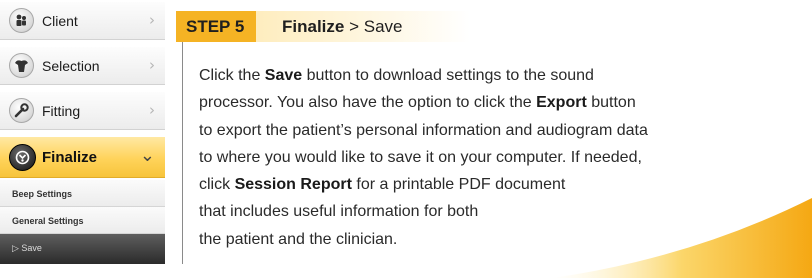 The width and height of the screenshot is (812, 278). I want to click on text-run: click, so click(217, 185).